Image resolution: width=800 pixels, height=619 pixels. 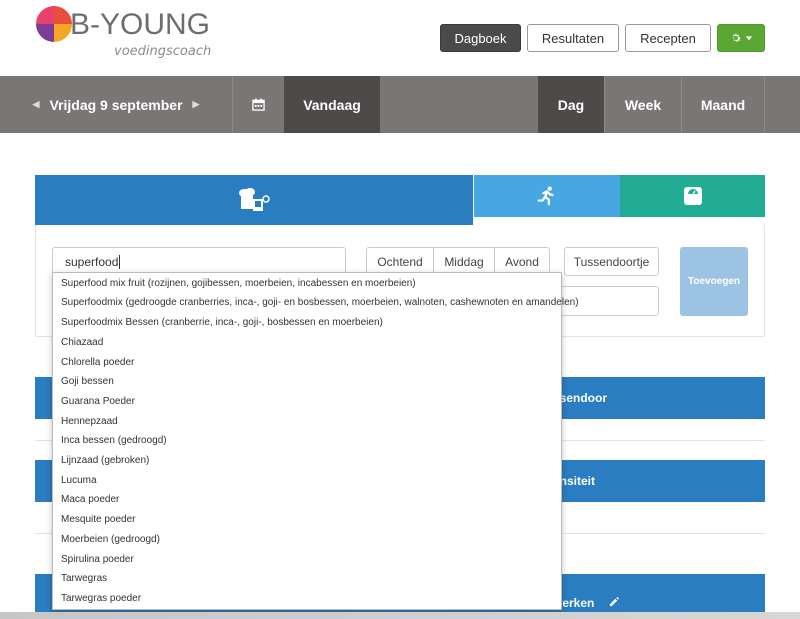 I want to click on caret-left-icon: ◀, so click(x=36, y=104).